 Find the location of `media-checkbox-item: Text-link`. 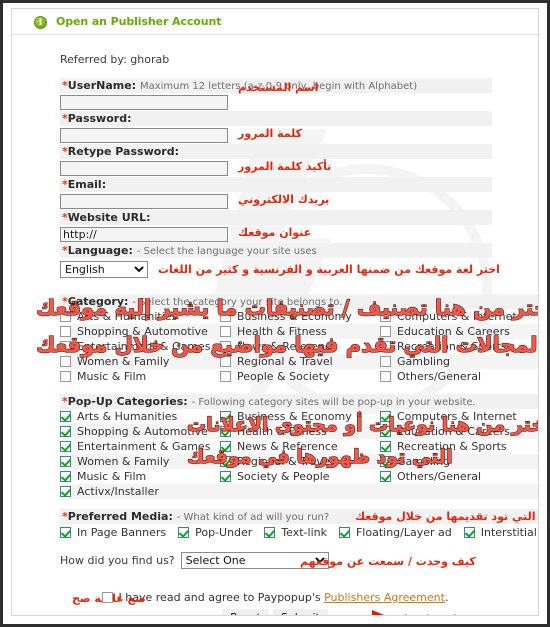

media-checkbox-item: Text-link is located at coordinates (295, 532).